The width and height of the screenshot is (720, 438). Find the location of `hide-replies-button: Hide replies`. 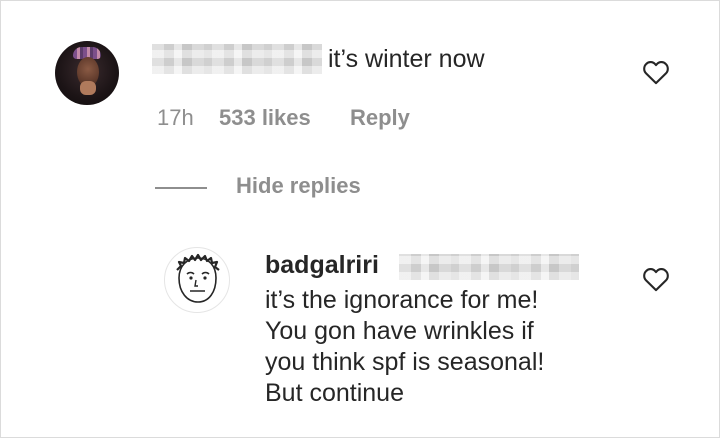

hide-replies-button: Hide replies is located at coordinates (298, 186).